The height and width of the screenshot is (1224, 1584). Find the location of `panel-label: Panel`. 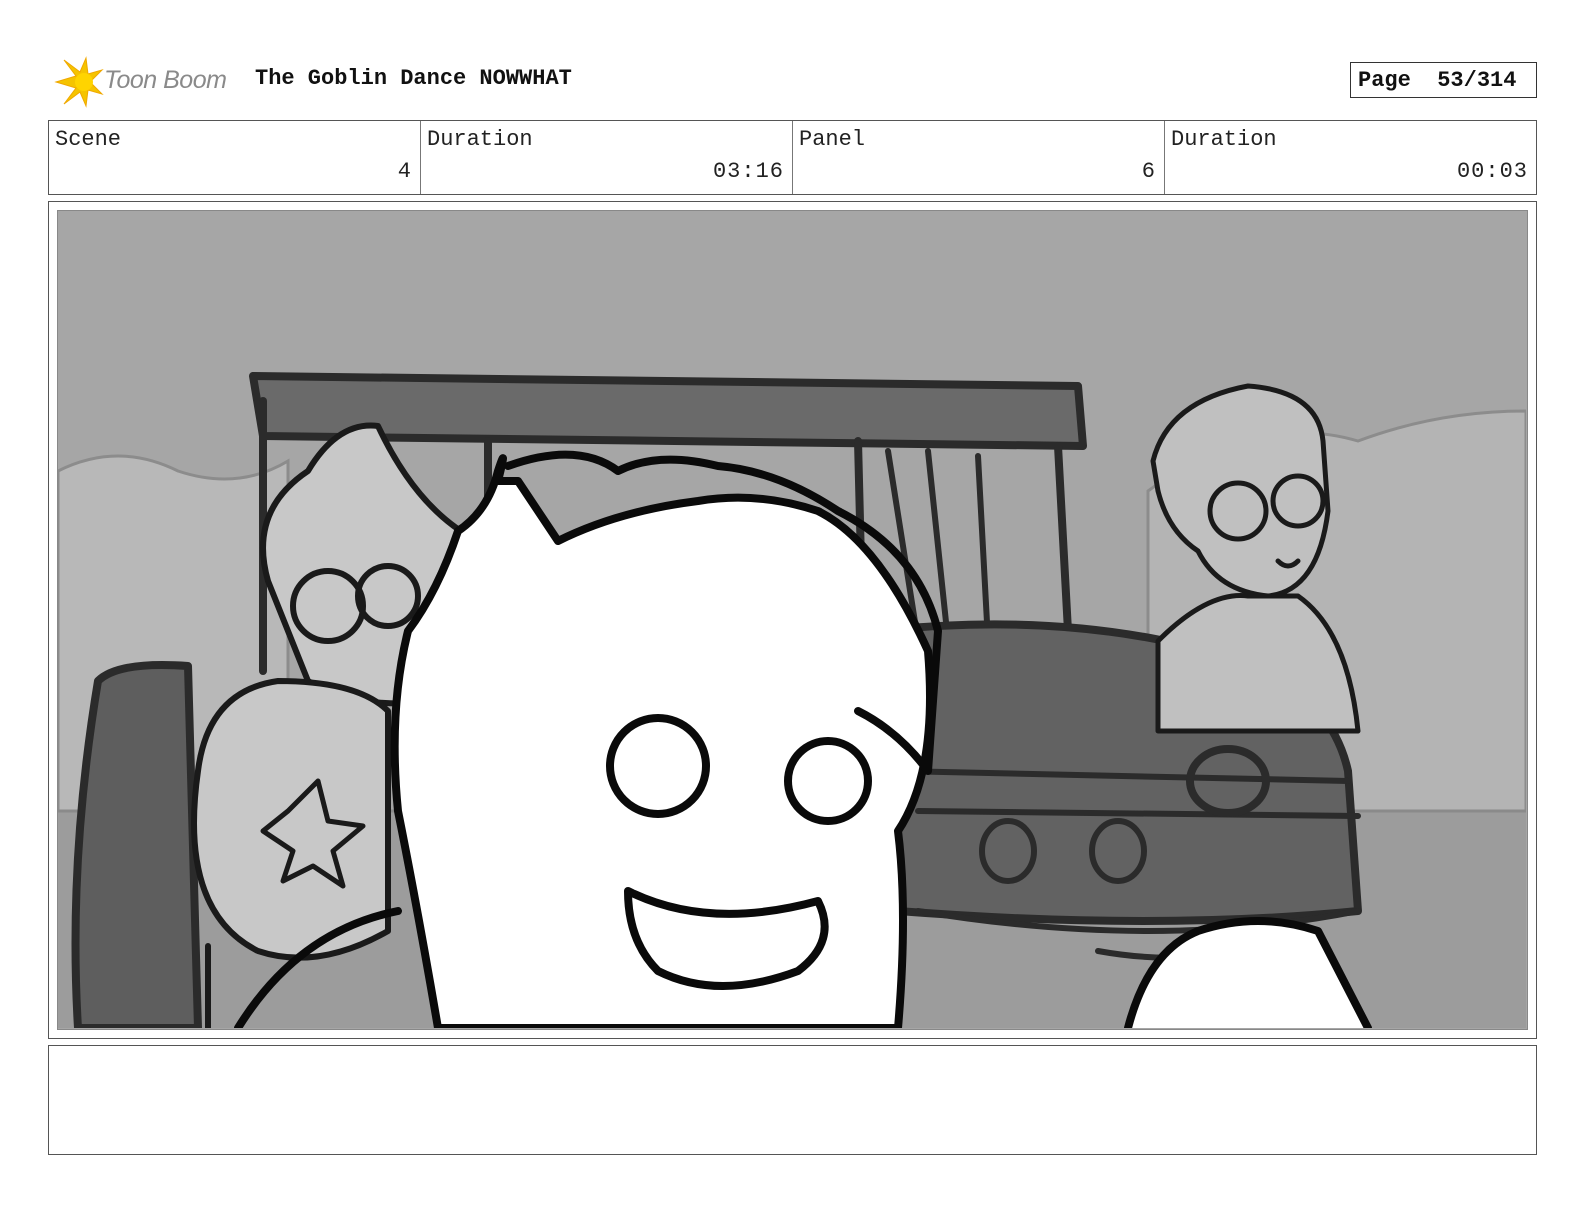

panel-label: Panel is located at coordinates (832, 139).